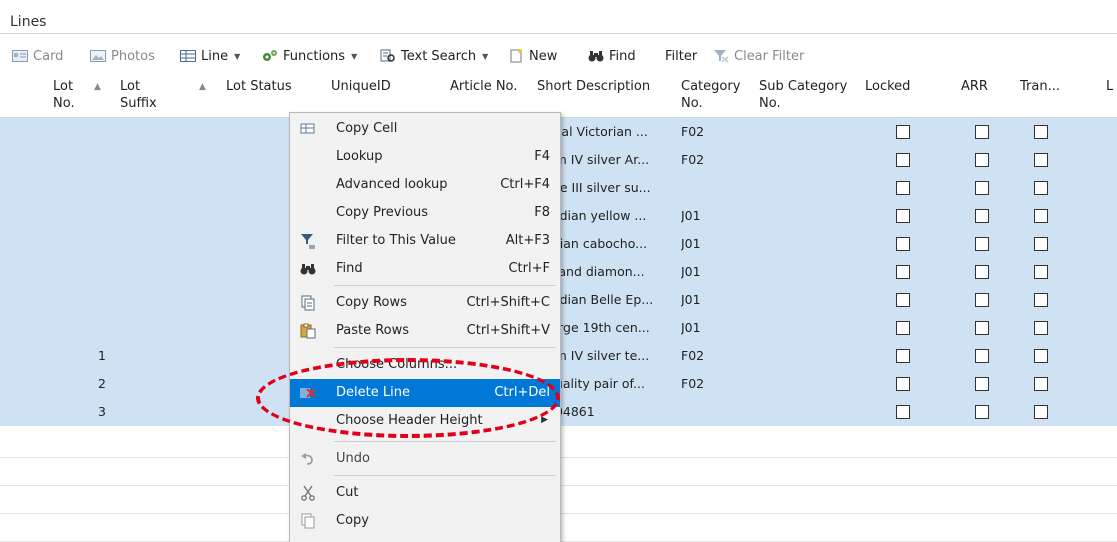  Describe the element at coordinates (681, 56) in the screenshot. I see `filter-button: Filter` at that location.